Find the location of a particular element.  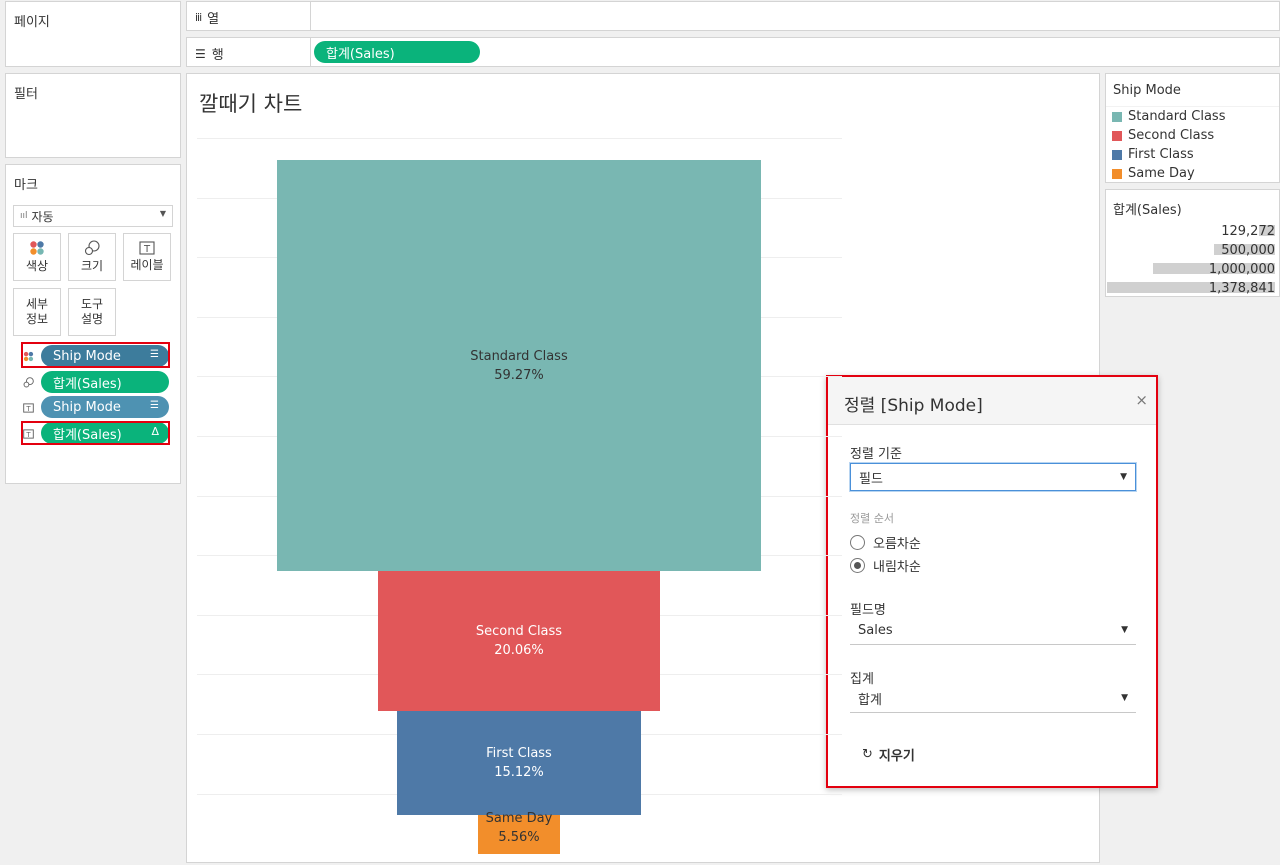

ascending-label: 오름차순 is located at coordinates (897, 544).